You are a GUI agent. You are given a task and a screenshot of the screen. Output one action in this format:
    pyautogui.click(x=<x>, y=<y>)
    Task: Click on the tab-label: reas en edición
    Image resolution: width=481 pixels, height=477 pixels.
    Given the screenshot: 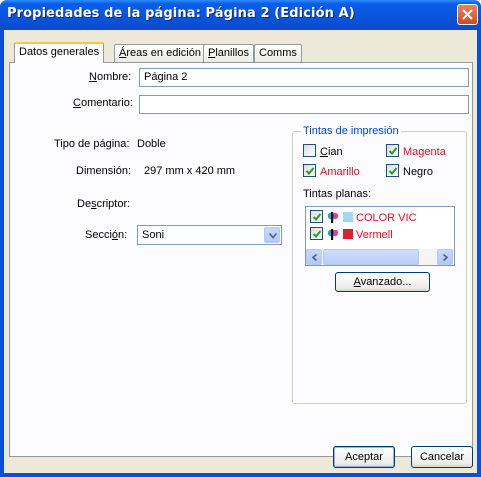 What is the action you would take?
    pyautogui.click(x=163, y=53)
    